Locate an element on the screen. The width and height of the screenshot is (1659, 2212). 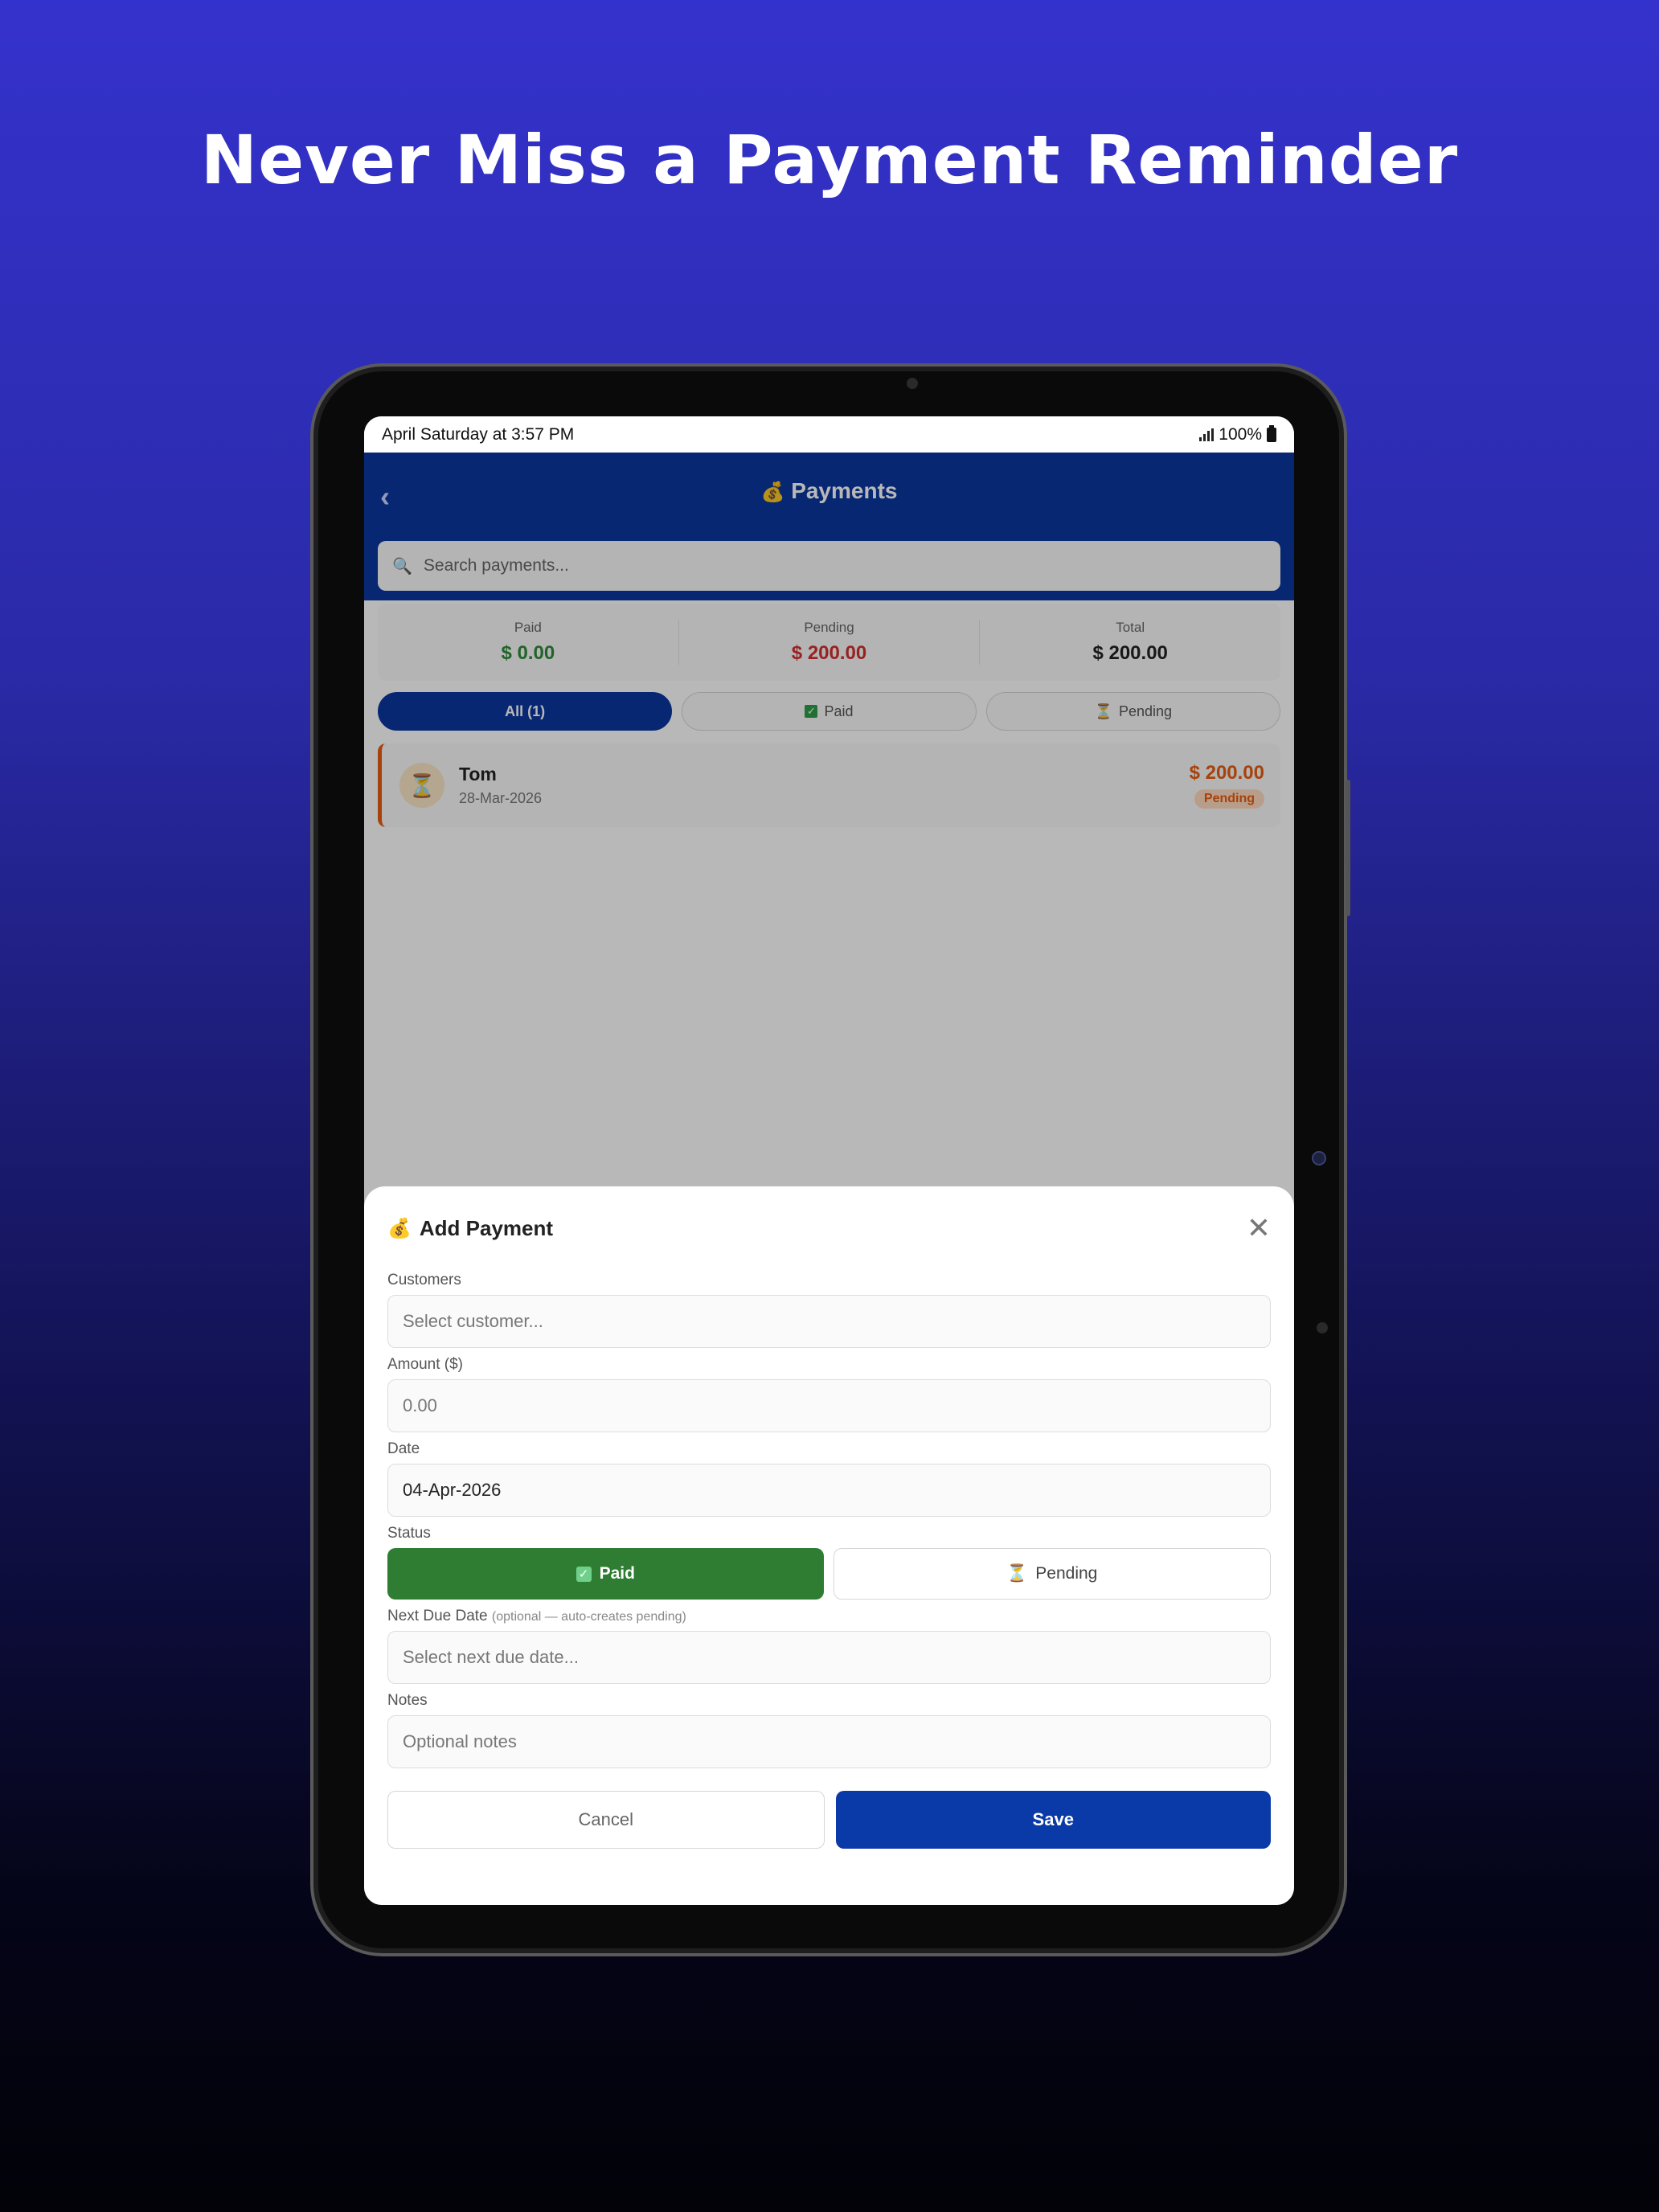
money-bag-icon: 💰 is located at coordinates (399, 1228).